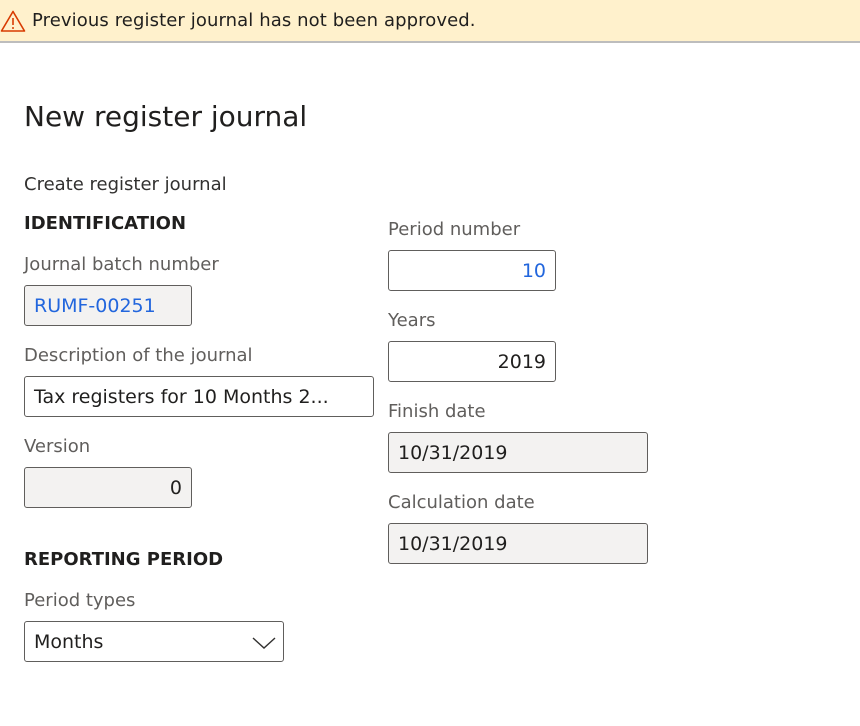  I want to click on finish-date-field: 10/31/2019, so click(518, 452).